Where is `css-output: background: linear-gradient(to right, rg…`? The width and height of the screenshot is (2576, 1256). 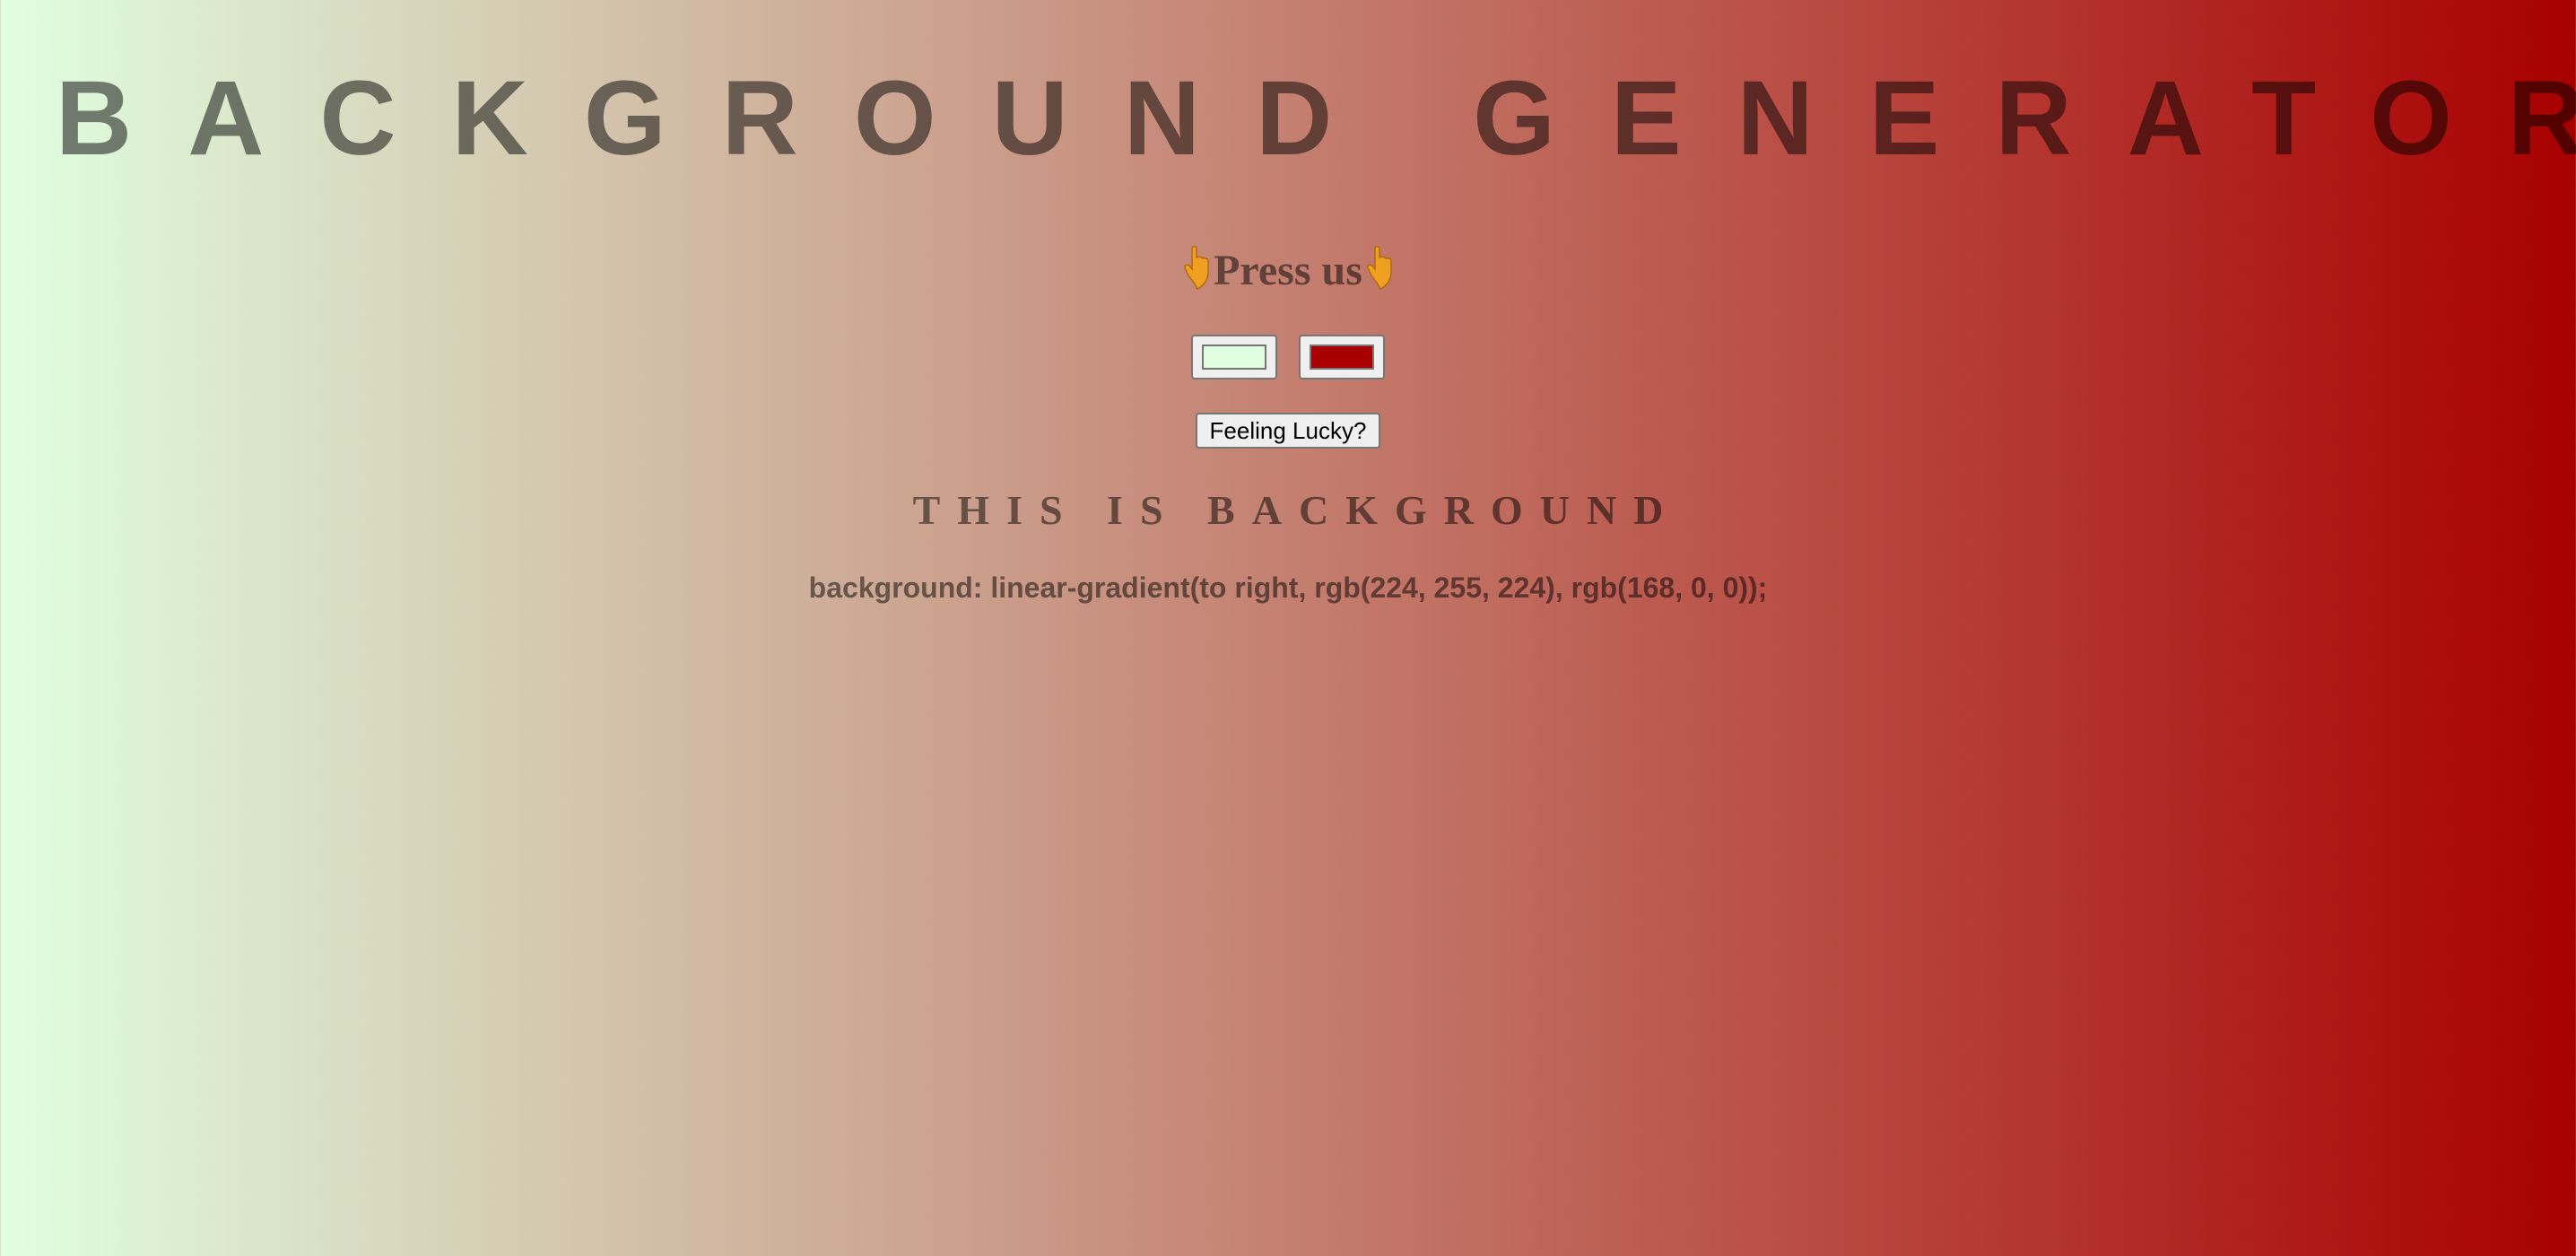 css-output: background: linear-gradient(to right, rg… is located at coordinates (1288, 587).